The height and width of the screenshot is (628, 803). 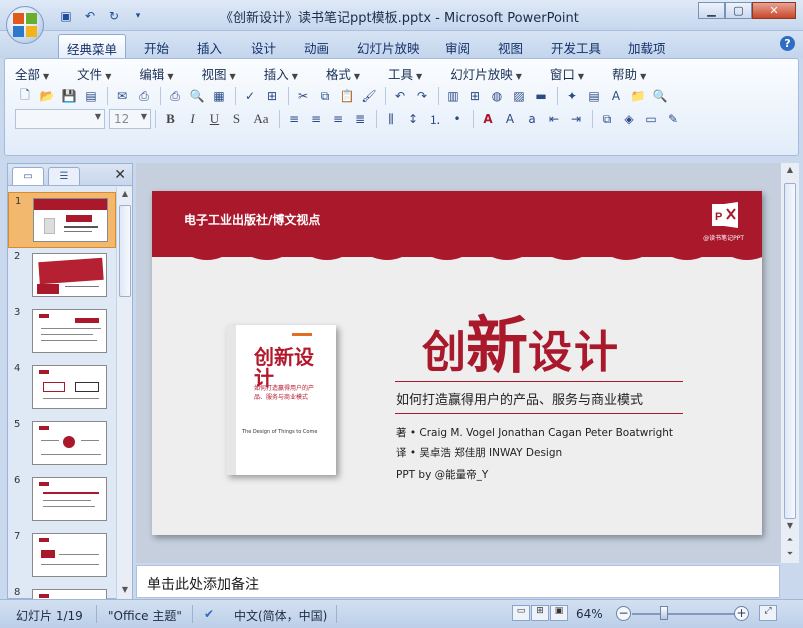 What do you see at coordinates (62, 500) in the screenshot?
I see `slide-thumbnail: 6` at bounding box center [62, 500].